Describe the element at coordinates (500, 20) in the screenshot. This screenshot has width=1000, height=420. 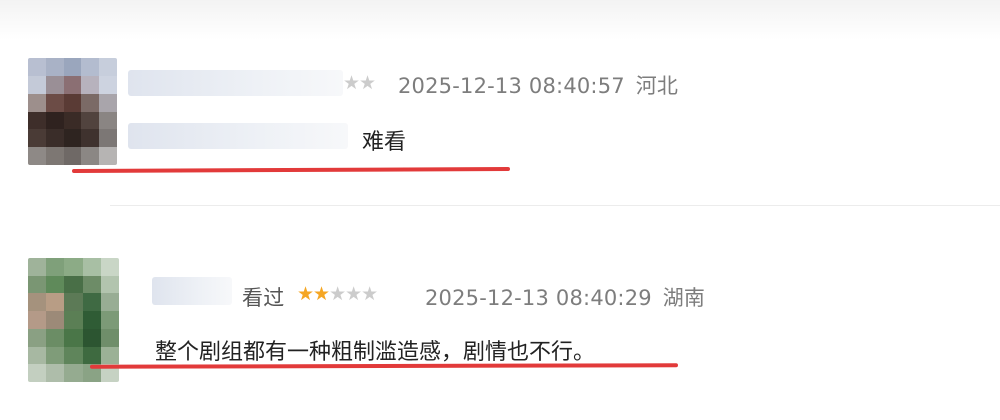
I see `top-fade` at that location.